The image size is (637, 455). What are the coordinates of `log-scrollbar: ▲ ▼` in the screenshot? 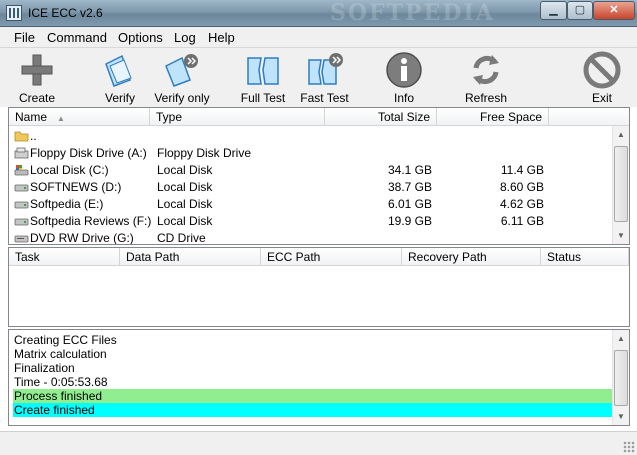 It's located at (620, 377).